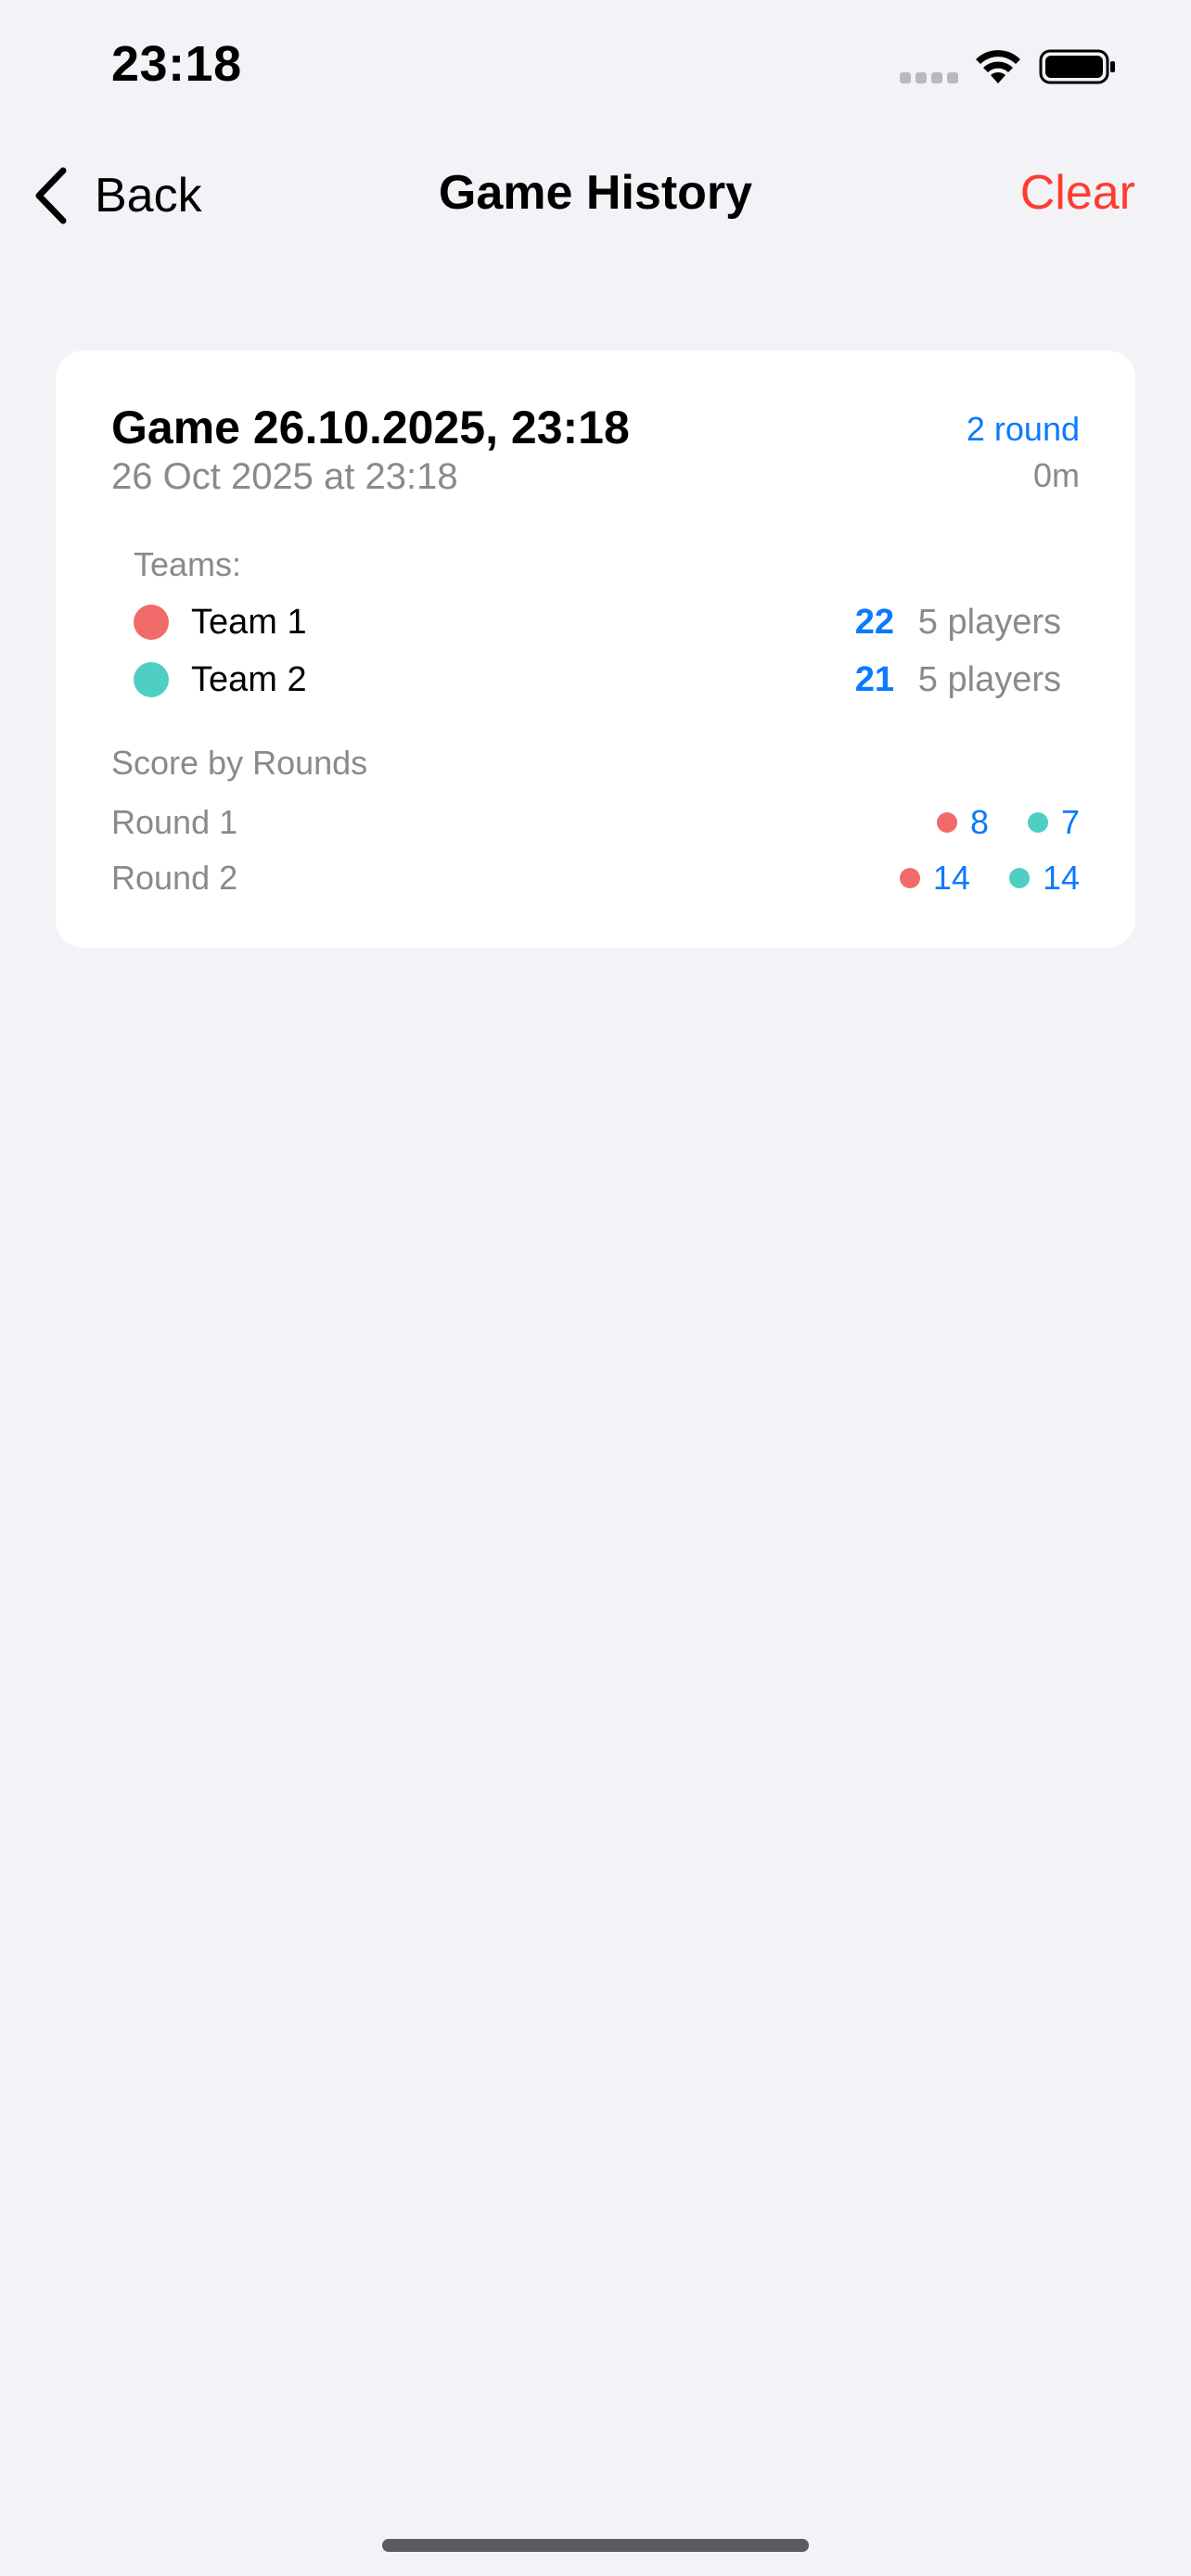 Image resolution: width=1191 pixels, height=2576 pixels. Describe the element at coordinates (188, 564) in the screenshot. I see `teams-label: Teams:` at that location.